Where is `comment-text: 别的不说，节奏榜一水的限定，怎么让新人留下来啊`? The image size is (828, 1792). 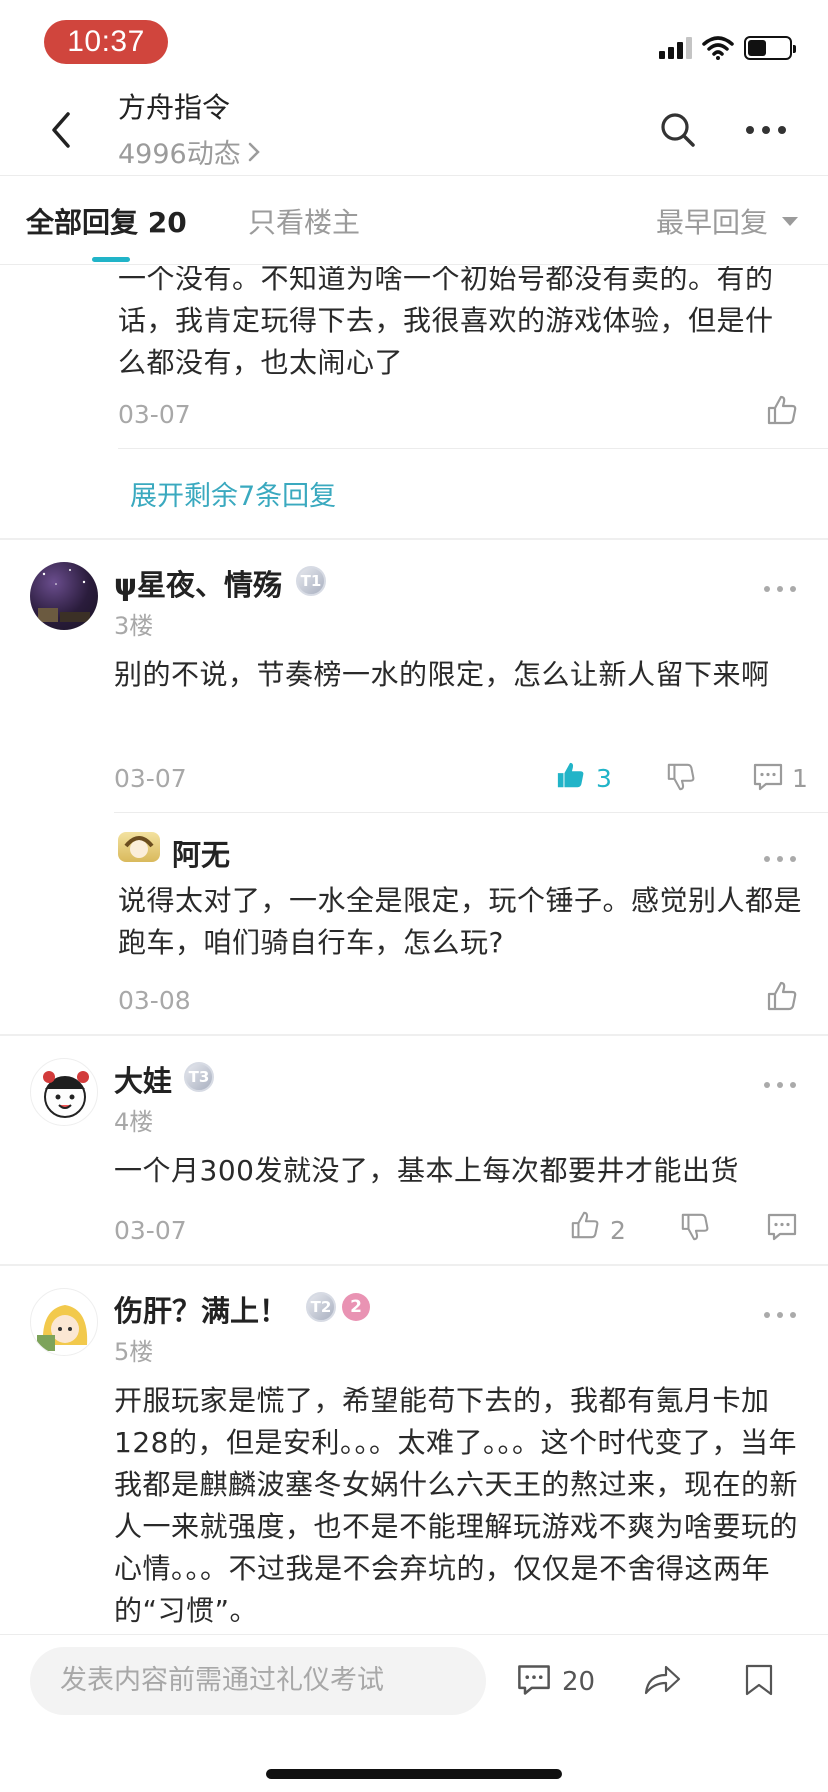 comment-text: 别的不说，节奏榜一水的限定，怎么让新人留下来啊 is located at coordinates (442, 674).